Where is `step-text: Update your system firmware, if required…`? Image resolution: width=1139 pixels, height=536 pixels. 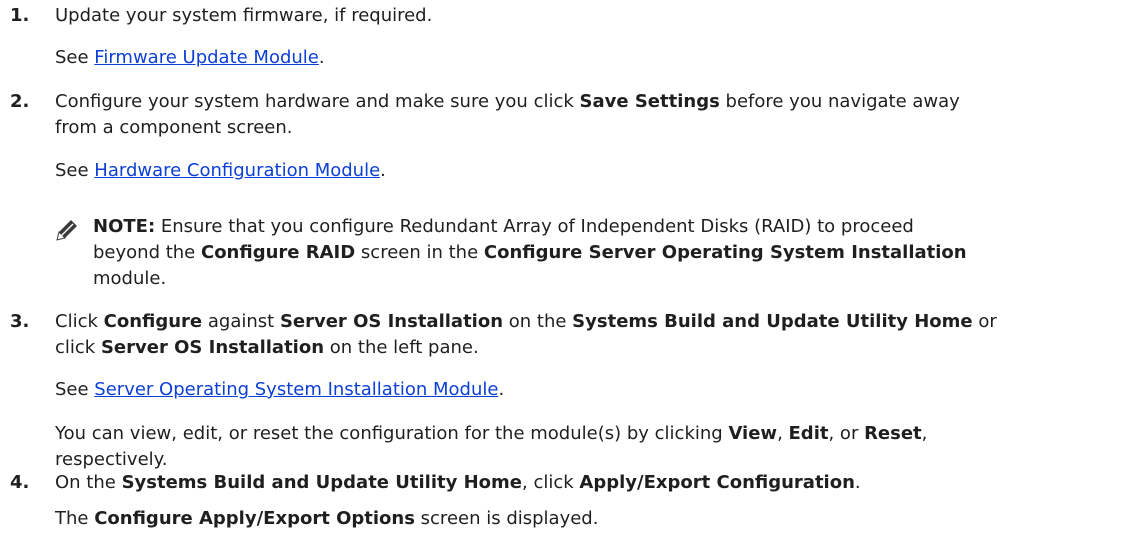
step-text: Update your system firmware, if required… is located at coordinates (244, 15).